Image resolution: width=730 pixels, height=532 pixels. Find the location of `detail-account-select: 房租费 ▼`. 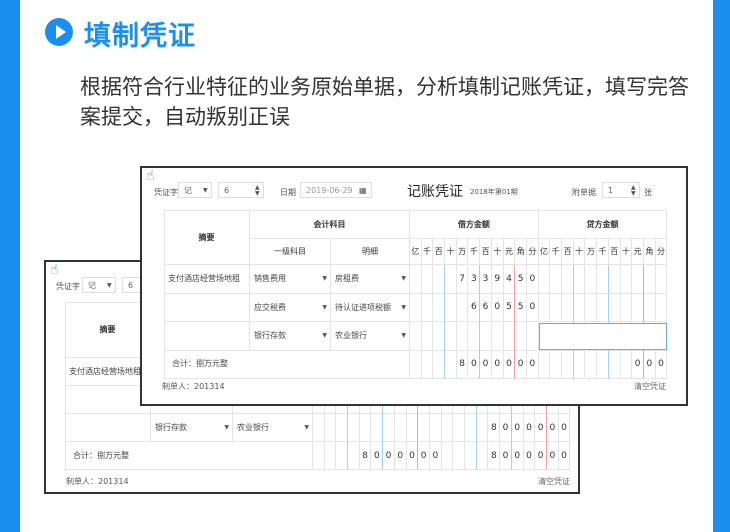

detail-account-select: 房租费 ▼ is located at coordinates (370, 279).